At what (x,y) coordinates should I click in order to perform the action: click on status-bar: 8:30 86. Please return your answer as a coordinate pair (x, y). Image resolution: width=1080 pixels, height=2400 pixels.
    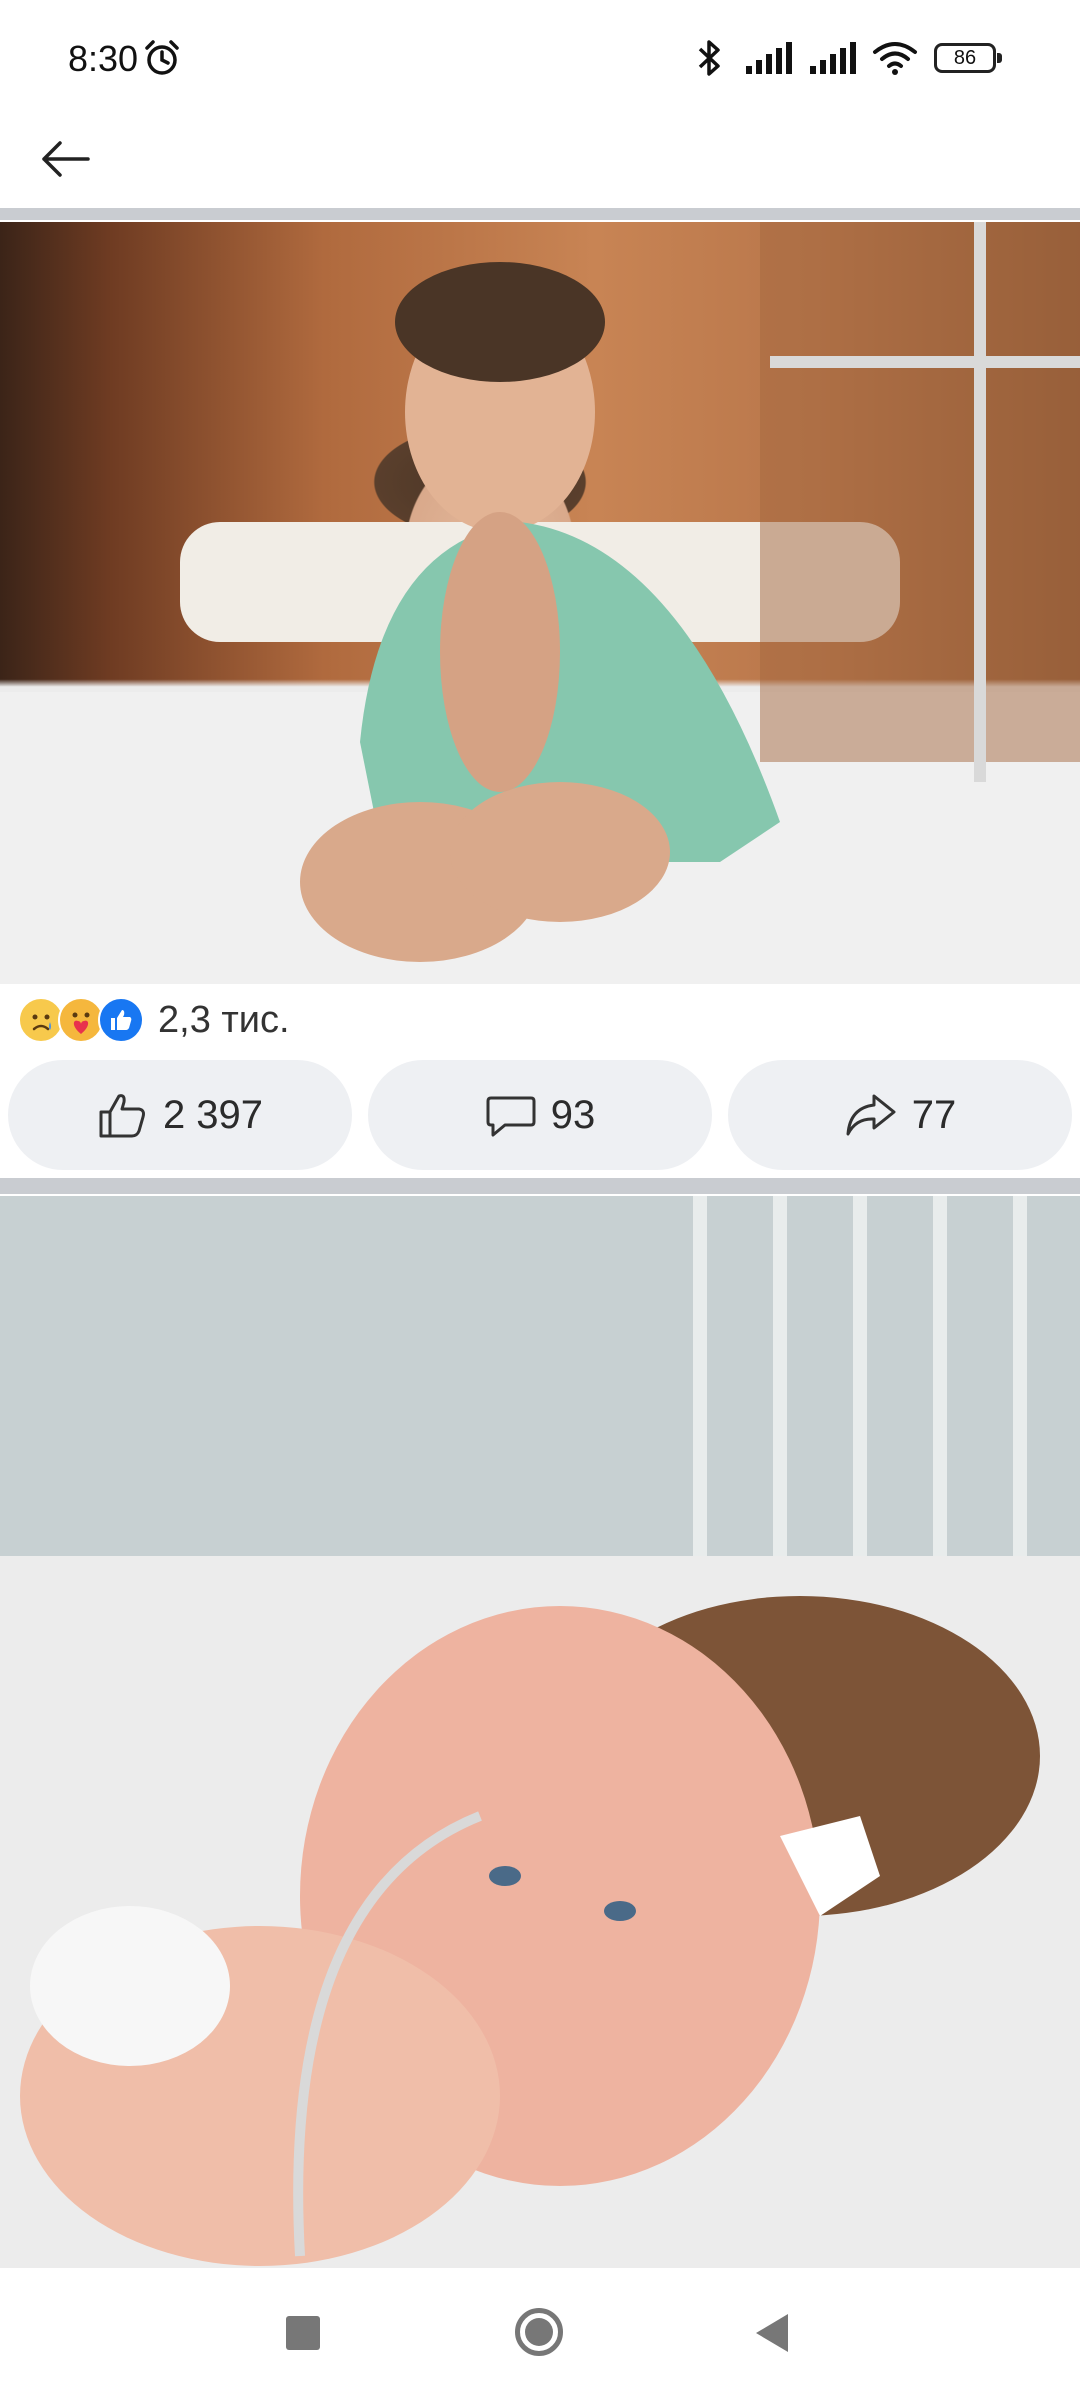
    Looking at the image, I should click on (540, 55).